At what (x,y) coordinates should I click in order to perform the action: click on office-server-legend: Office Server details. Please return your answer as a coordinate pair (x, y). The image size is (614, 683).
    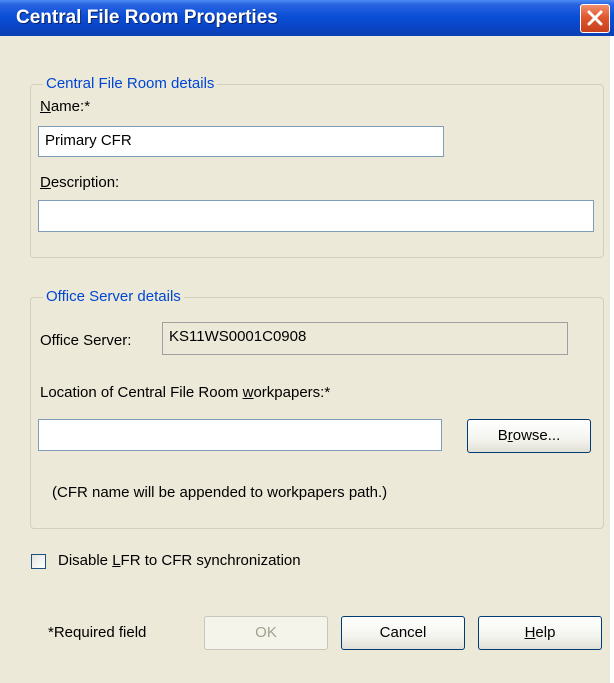
    Looking at the image, I should click on (113, 296).